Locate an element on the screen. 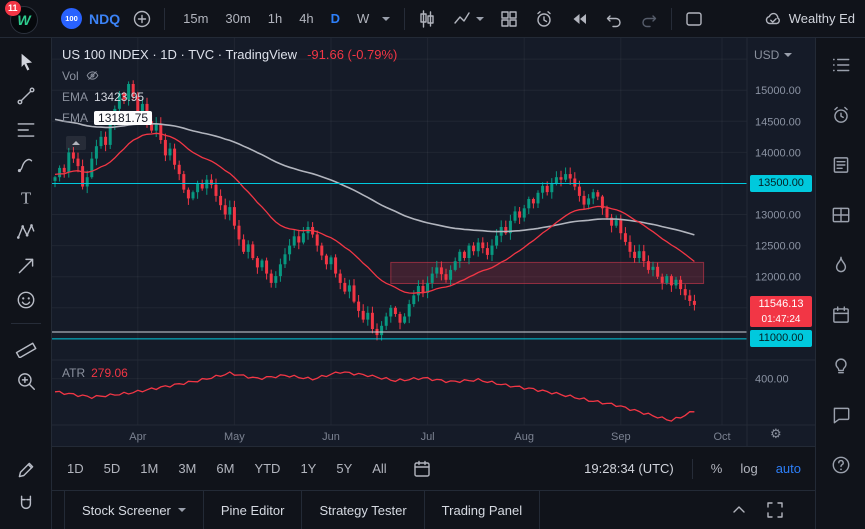  last-price-tag: 11546.13 is located at coordinates (781, 305).